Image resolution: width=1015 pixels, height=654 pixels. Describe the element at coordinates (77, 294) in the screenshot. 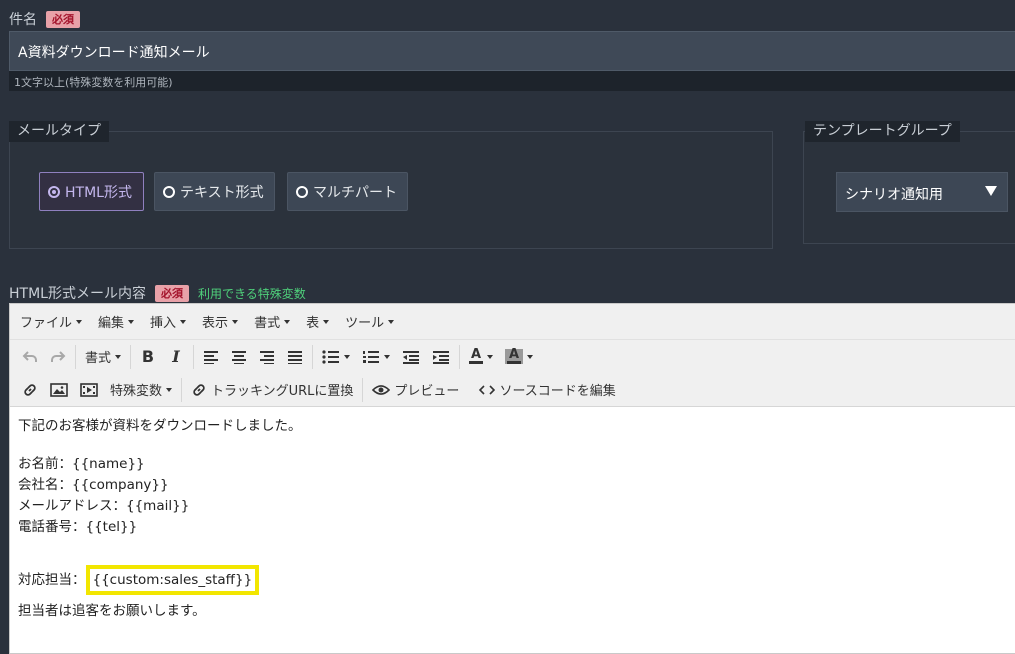

I see `html-content-label: HTML形式メール内容` at that location.